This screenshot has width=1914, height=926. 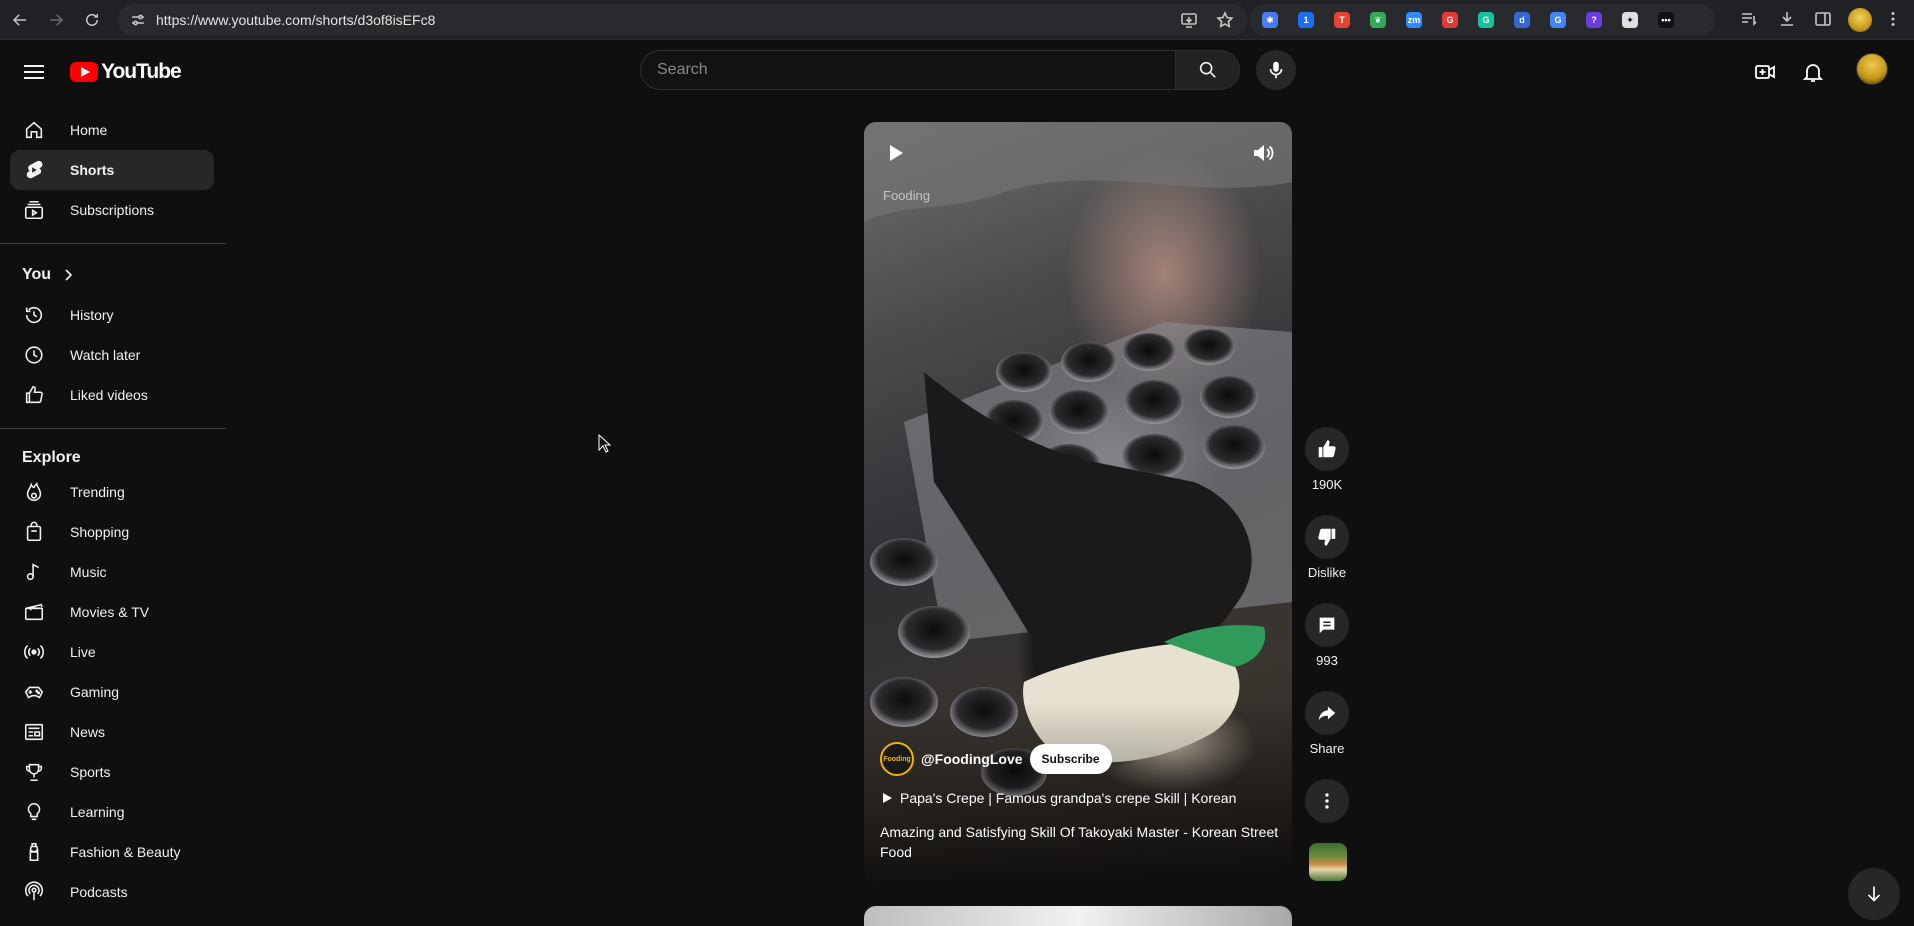 I want to click on sidebar-item-label: Fashion & Beauty, so click(x=125, y=852).